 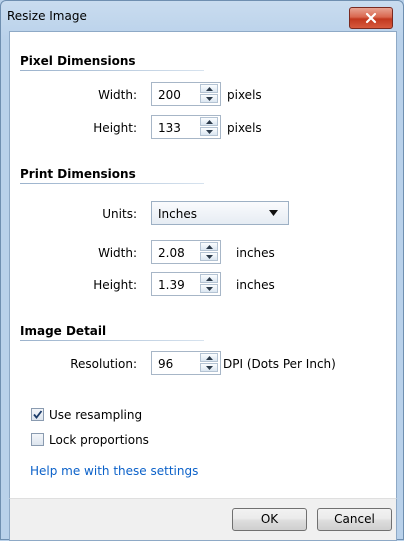 What do you see at coordinates (112, 340) in the screenshot?
I see `image-detail-divider` at bounding box center [112, 340].